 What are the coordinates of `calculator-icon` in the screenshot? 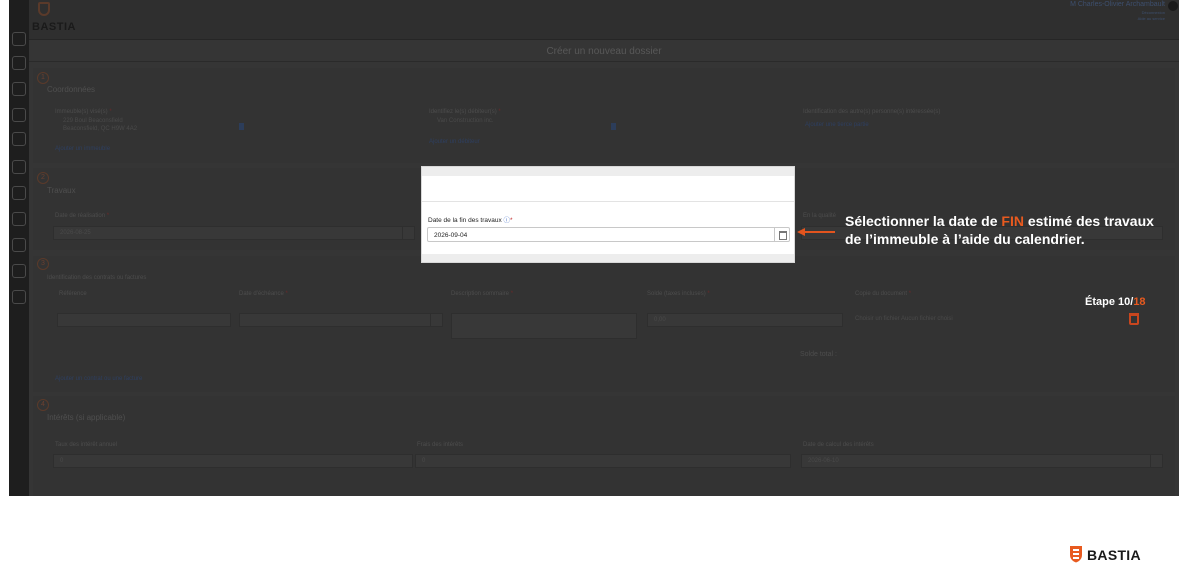 It's located at (19, 219).